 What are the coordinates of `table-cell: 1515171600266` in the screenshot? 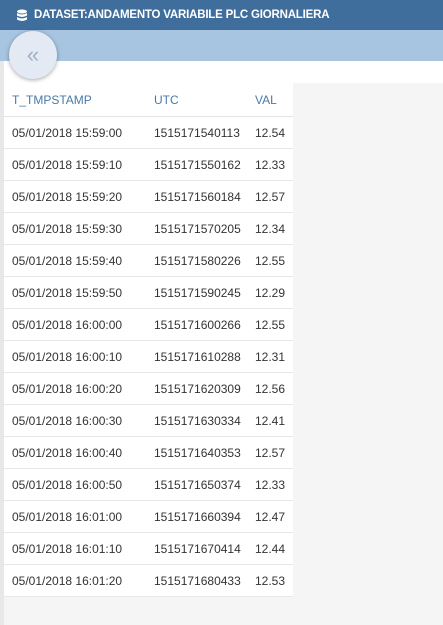 It's located at (198, 324).